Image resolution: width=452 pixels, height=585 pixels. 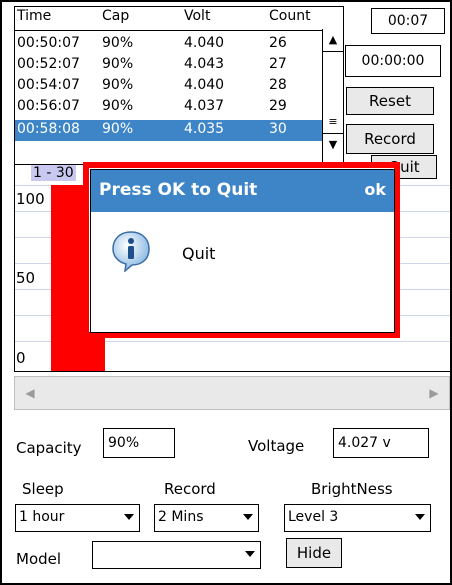 I want to click on y-tick-label: 0, so click(x=21, y=358).